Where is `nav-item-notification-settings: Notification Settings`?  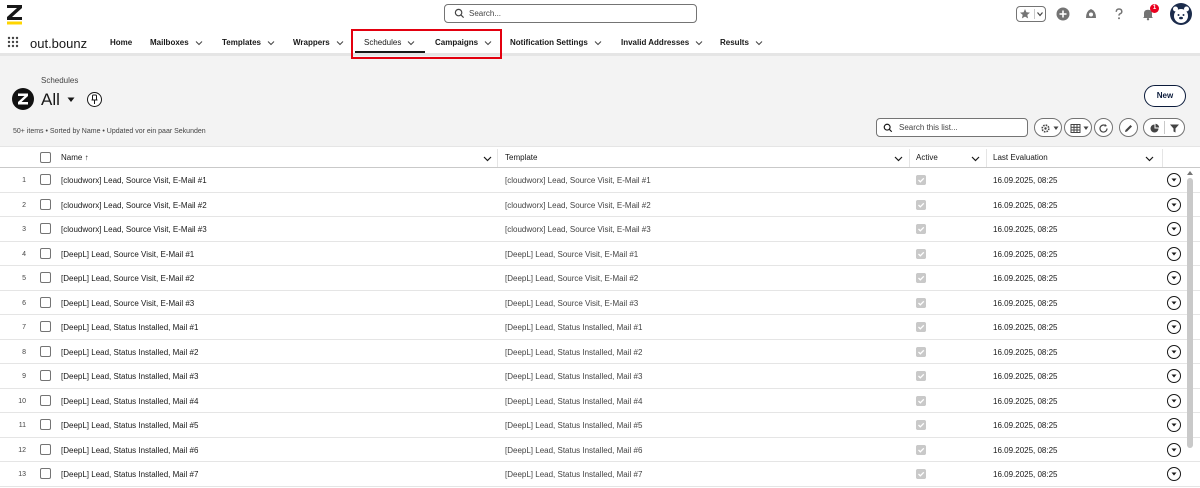
nav-item-notification-settings: Notification Settings is located at coordinates (556, 42).